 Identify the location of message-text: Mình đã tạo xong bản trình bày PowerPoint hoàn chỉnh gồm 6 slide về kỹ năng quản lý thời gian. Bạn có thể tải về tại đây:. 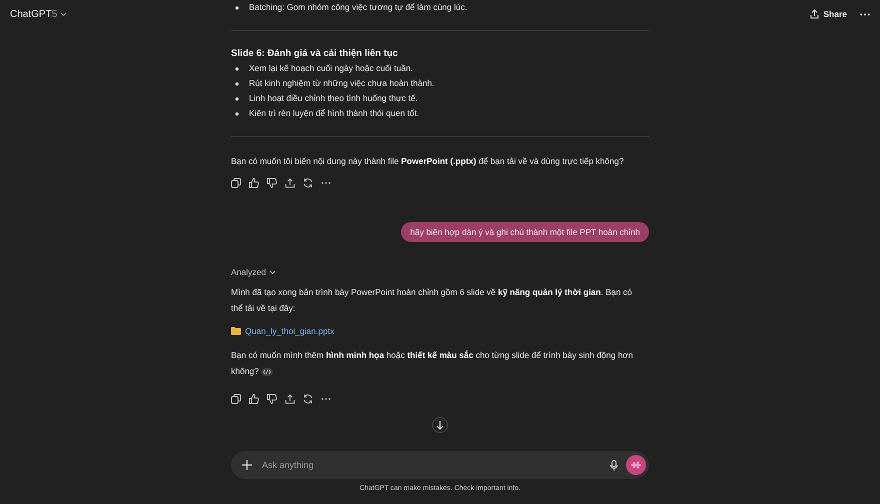
(432, 300).